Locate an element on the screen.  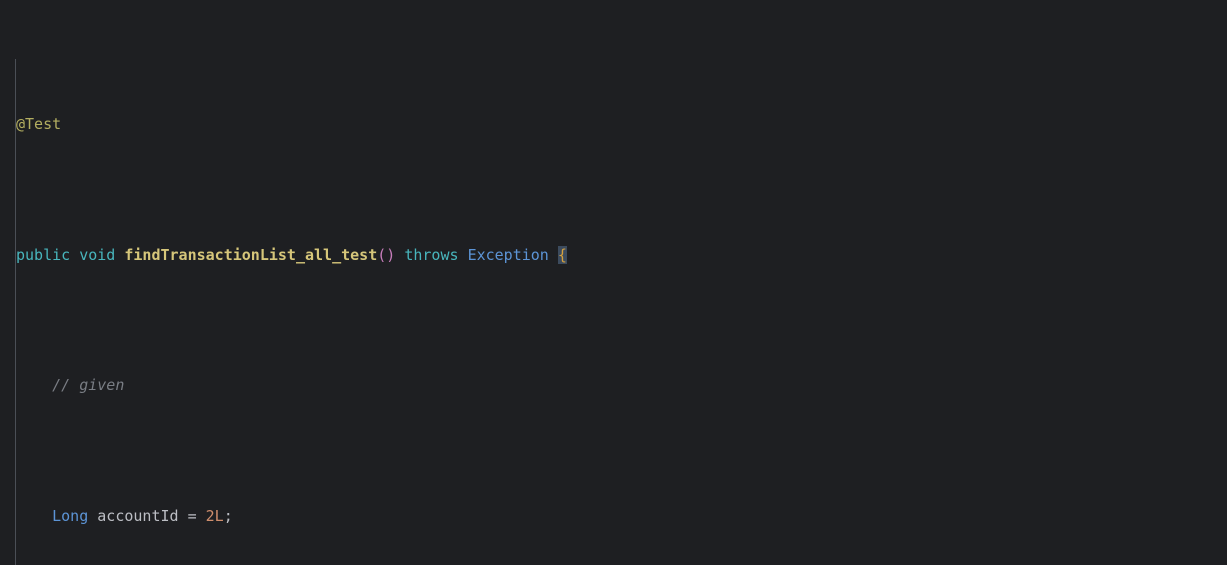
token-literal-2l: 2L is located at coordinates (214, 515).